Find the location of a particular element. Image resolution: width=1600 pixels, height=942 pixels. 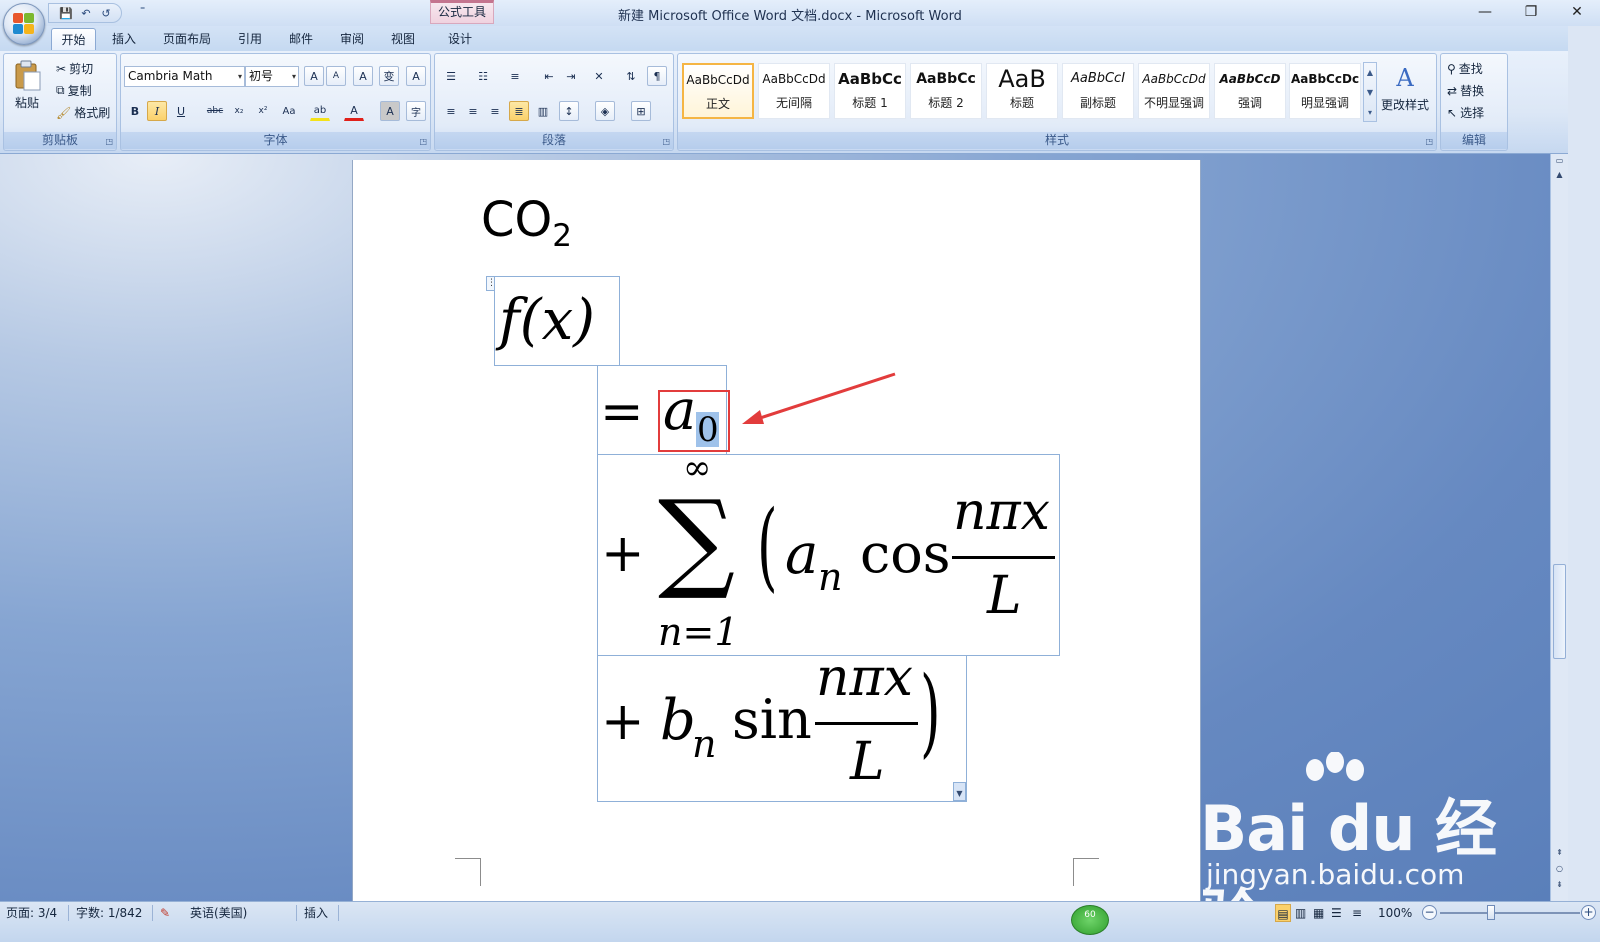

web-layout-icon: ▦ is located at coordinates (1318, 913).